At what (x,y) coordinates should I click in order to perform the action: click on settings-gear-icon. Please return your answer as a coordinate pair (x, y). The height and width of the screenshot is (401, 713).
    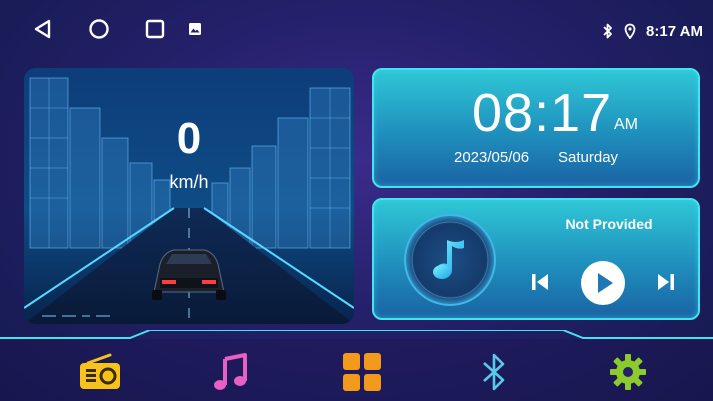
    Looking at the image, I should click on (628, 372).